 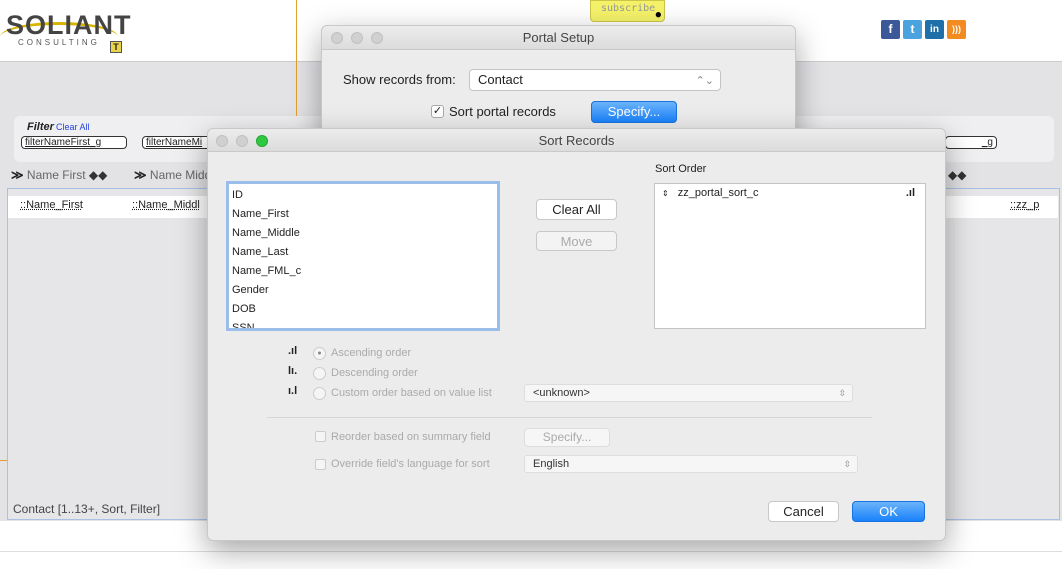 What do you see at coordinates (688, 393) in the screenshot?
I see `value-list-select: <unknown> ⇳` at bounding box center [688, 393].